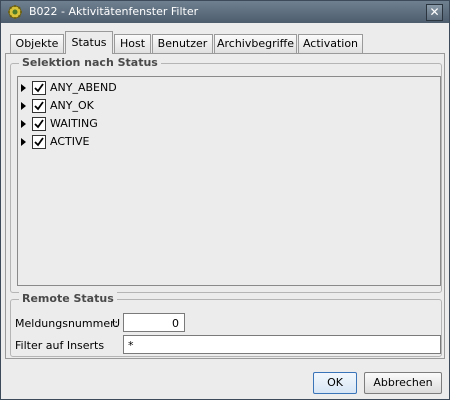 This screenshot has width=450, height=400. I want to click on app-gear-icon, so click(15, 12).